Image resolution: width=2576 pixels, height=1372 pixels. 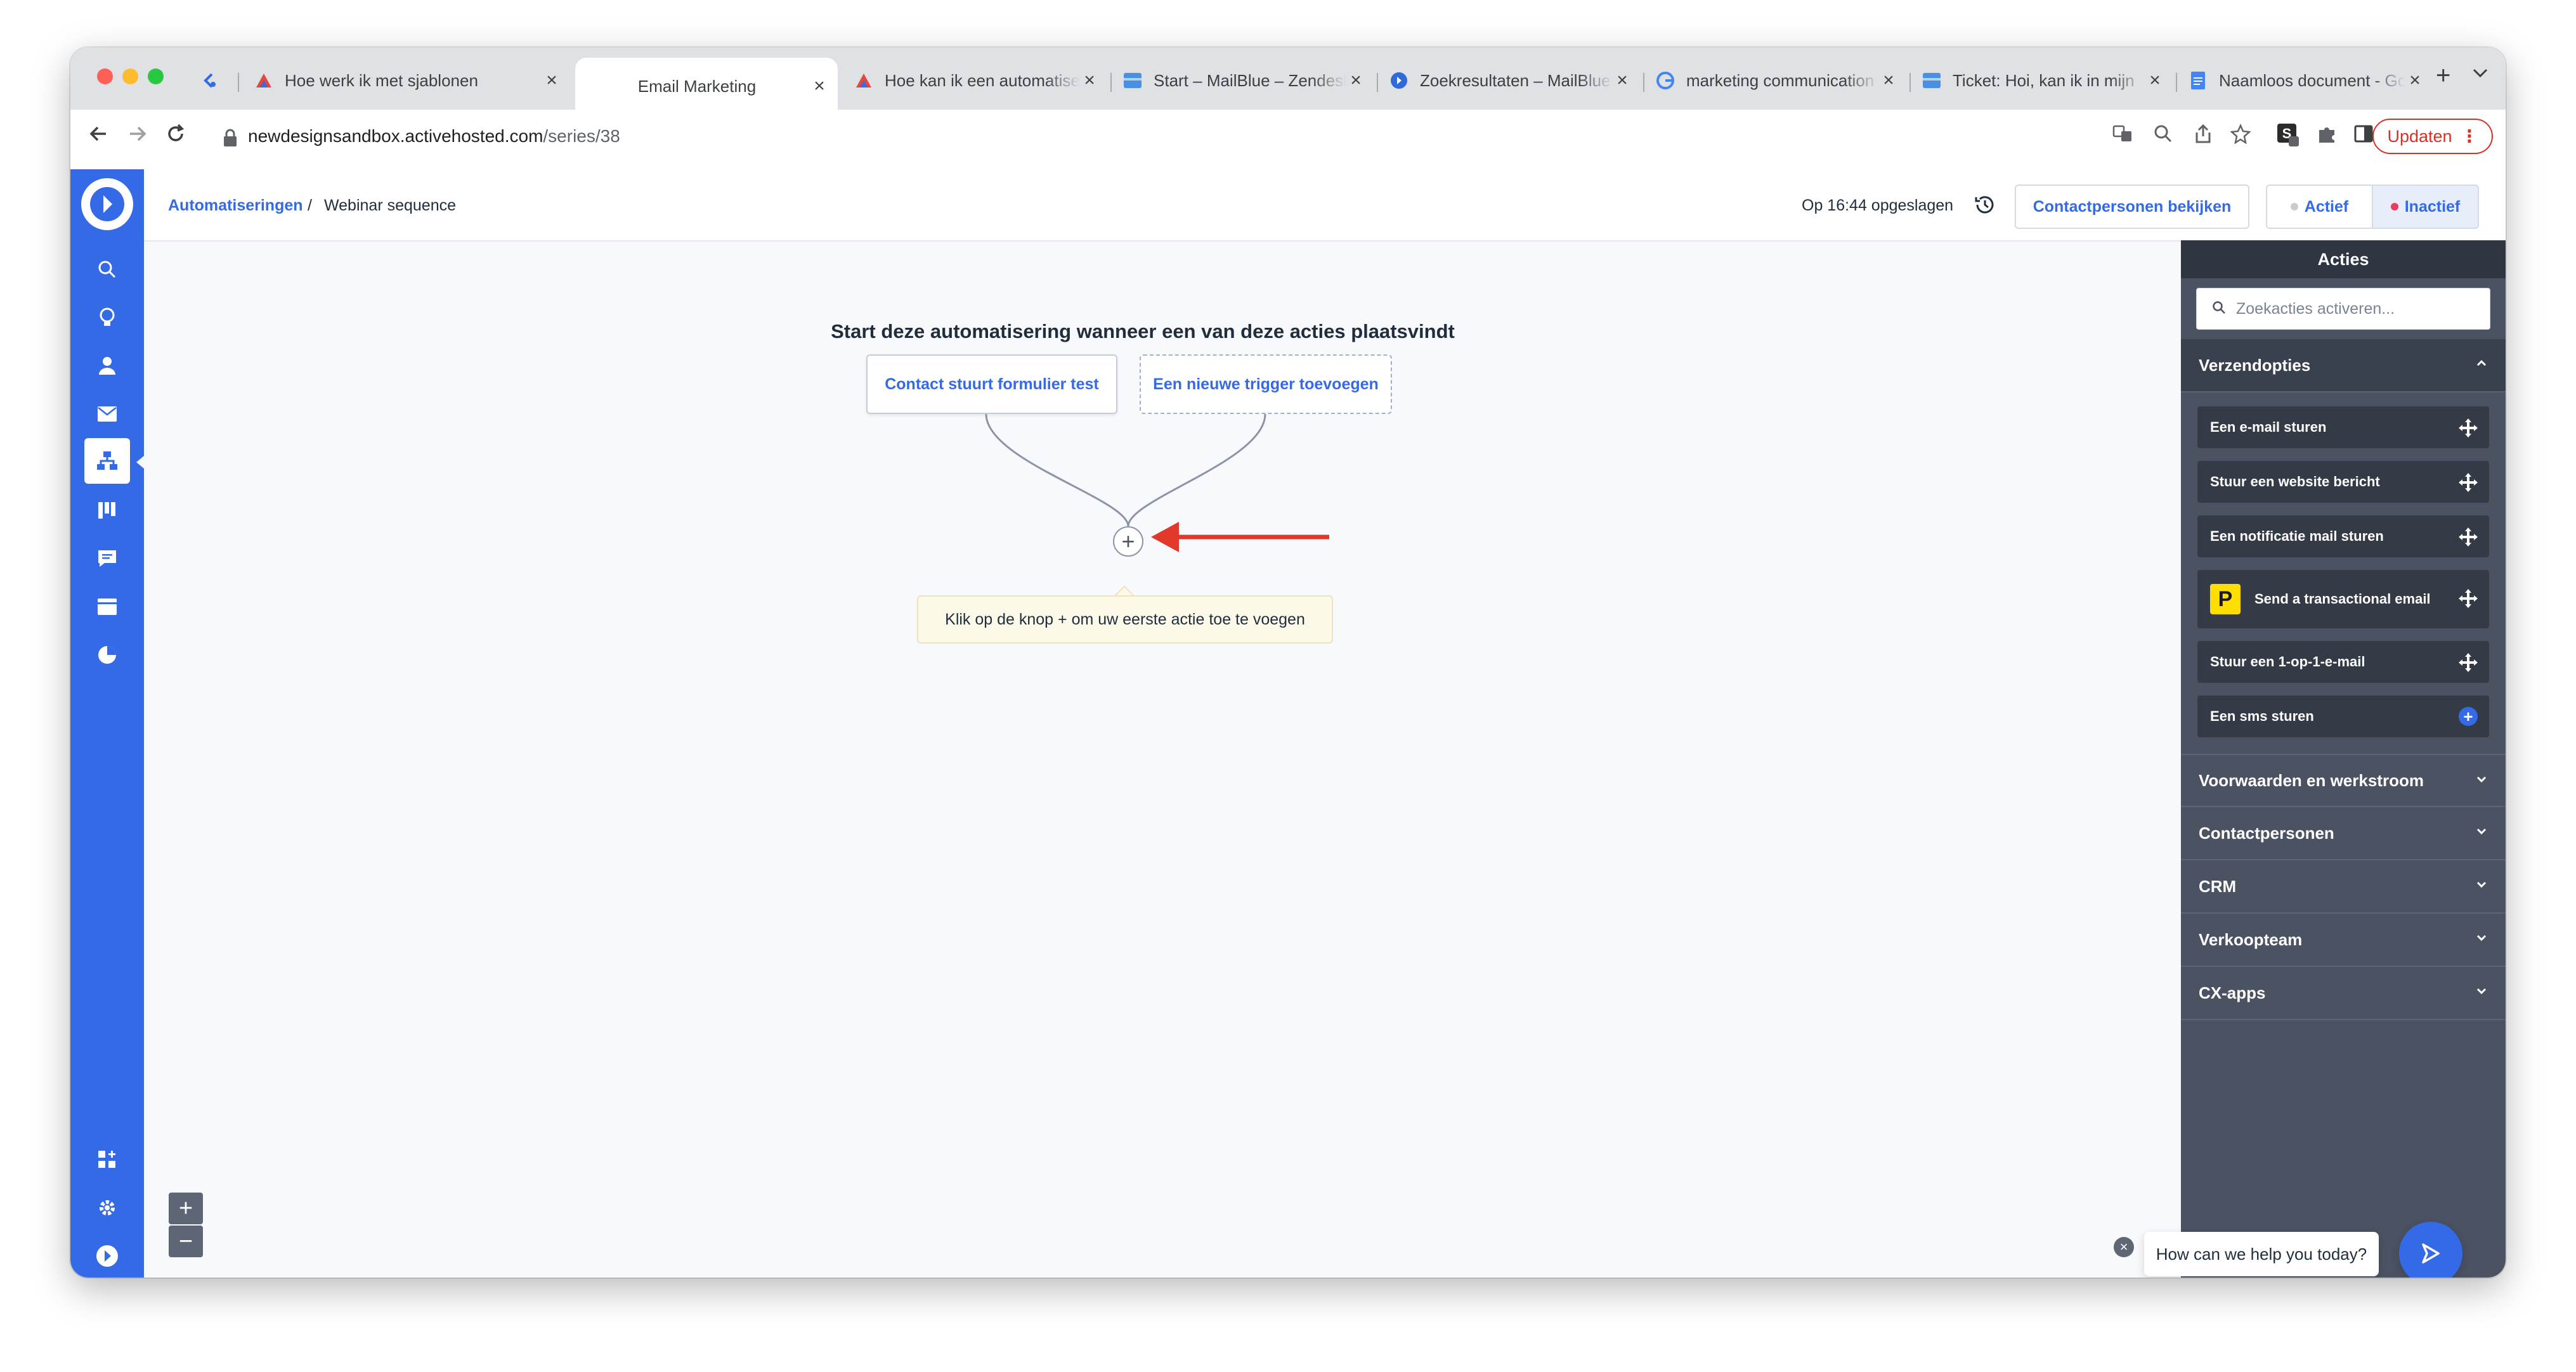 What do you see at coordinates (2433, 136) in the screenshot?
I see `update-browser-button: Updaten ⋮` at bounding box center [2433, 136].